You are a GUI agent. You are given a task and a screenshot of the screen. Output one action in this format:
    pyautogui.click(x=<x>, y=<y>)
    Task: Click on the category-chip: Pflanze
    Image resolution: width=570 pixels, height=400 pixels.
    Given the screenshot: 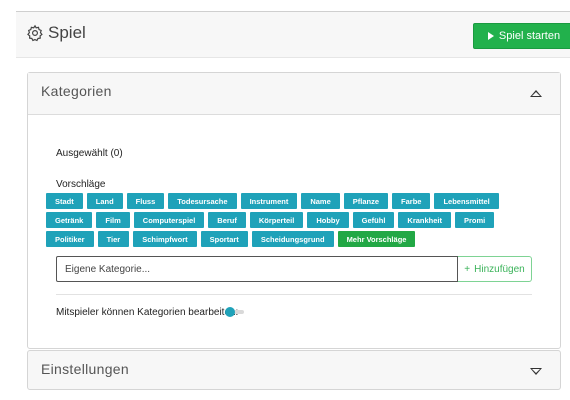 What is the action you would take?
    pyautogui.click(x=366, y=201)
    